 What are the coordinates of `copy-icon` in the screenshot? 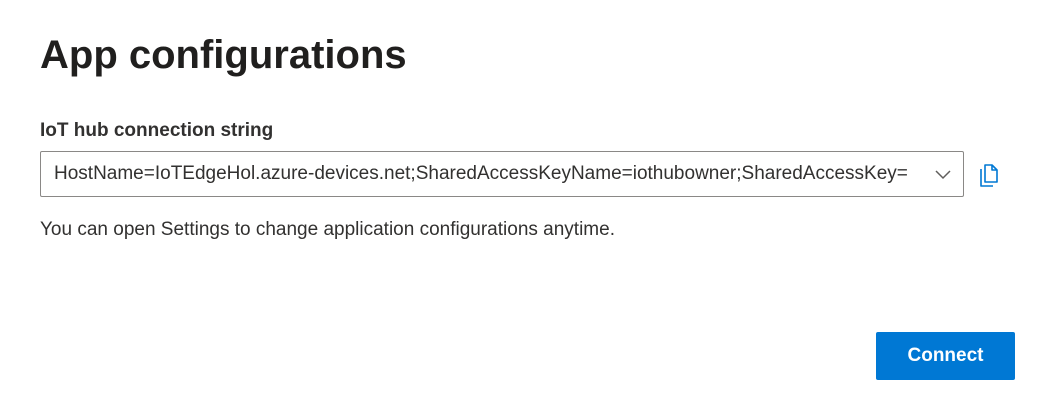 It's located at (990, 175).